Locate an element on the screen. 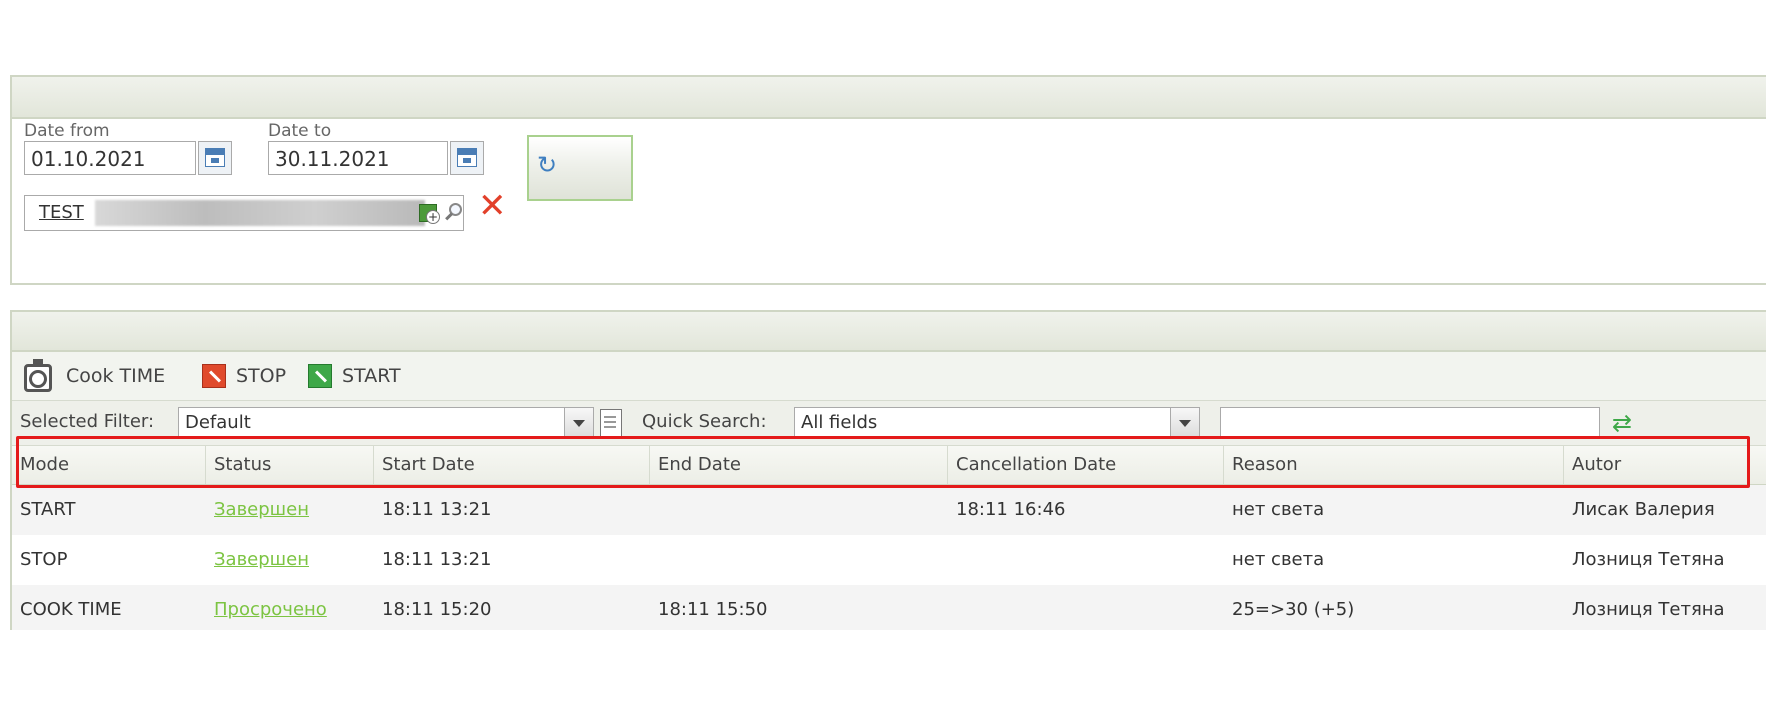 Image resolution: width=1766 pixels, height=705 pixels. date-to-label: Date to is located at coordinates (300, 131).